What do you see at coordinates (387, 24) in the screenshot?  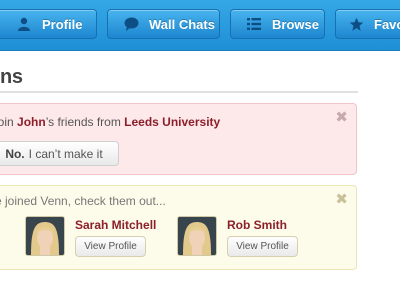 I see `nav-favourites-label: Favo` at bounding box center [387, 24].